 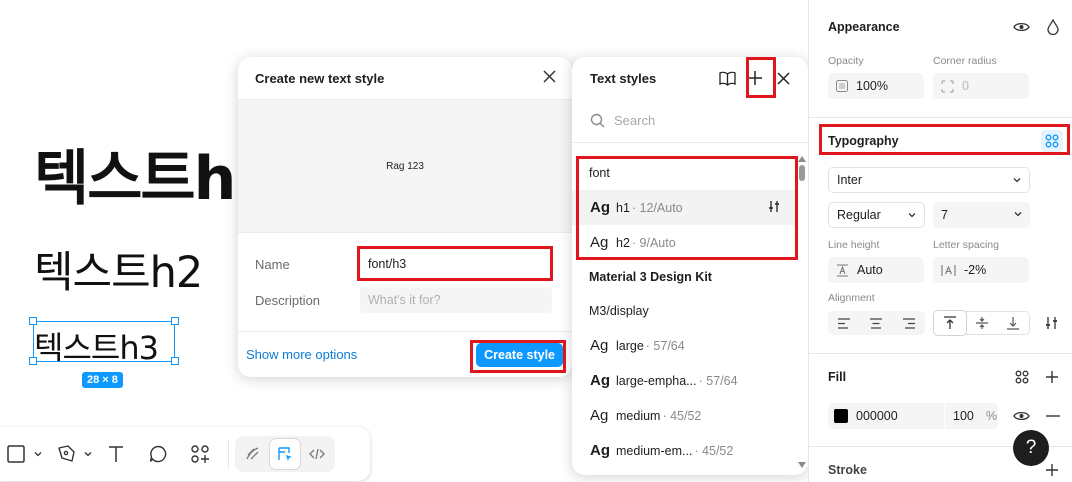 I want to click on close-text-styles-button, so click(x=783, y=78).